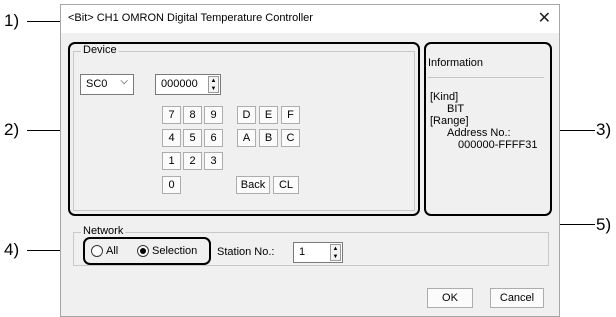 The image size is (616, 317). I want to click on address-stepper-arrows: ▲ ▼, so click(213, 84).